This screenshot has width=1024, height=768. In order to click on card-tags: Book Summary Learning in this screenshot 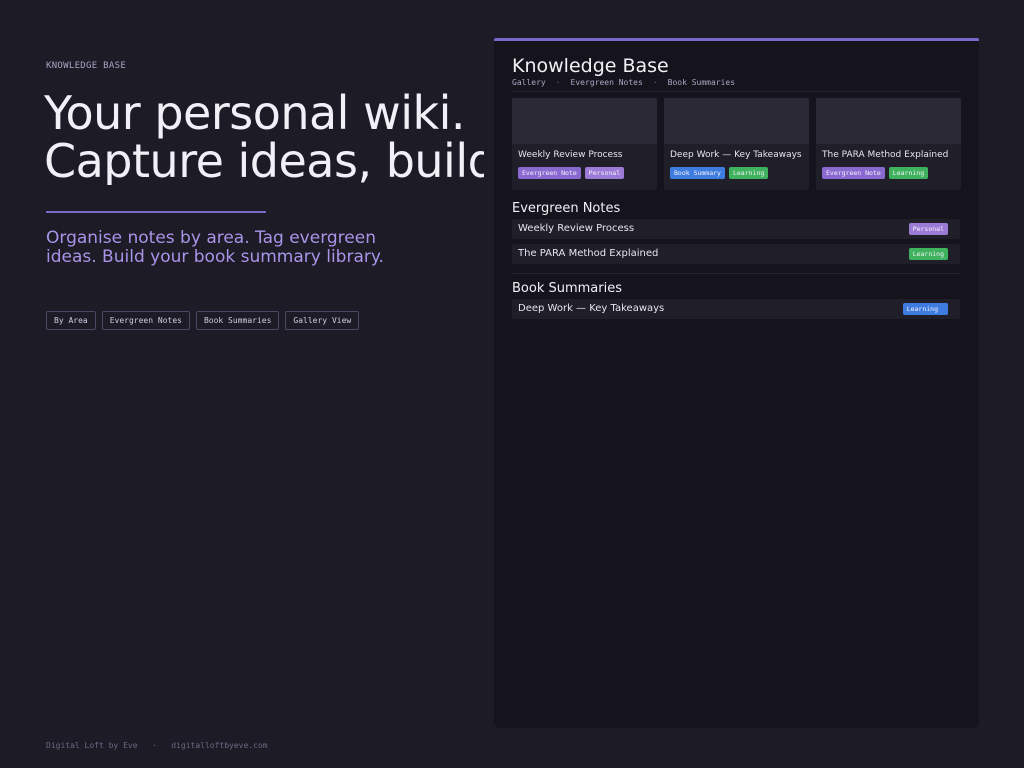, I will do `click(719, 173)`.